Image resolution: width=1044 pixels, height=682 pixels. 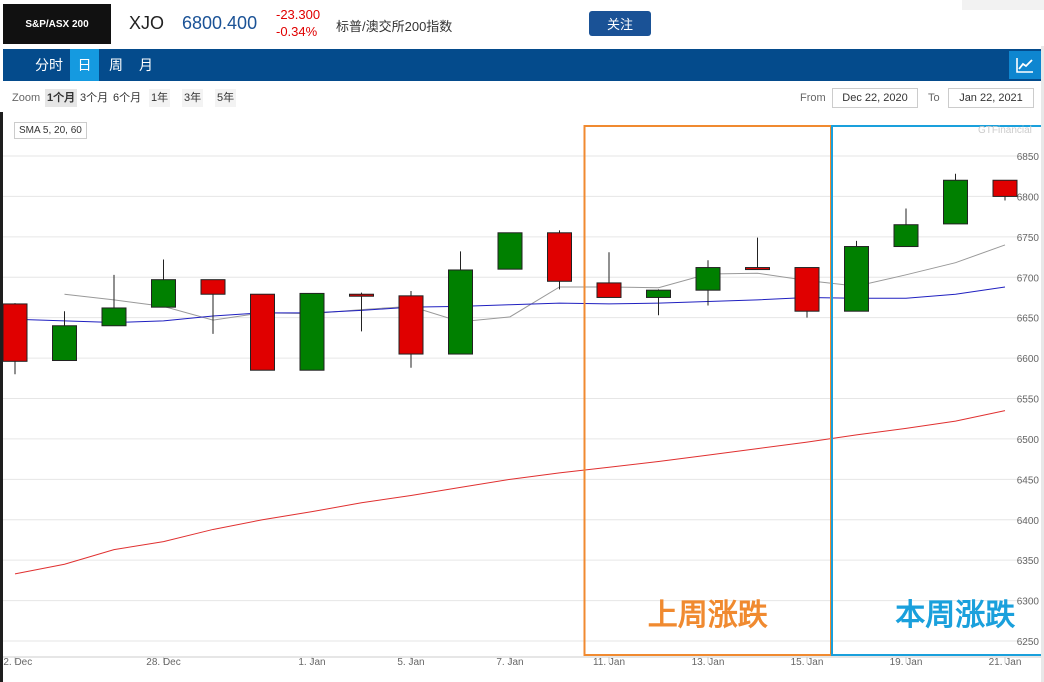 I want to click on index-logo: S&P/ASX 200, so click(x=57, y=24).